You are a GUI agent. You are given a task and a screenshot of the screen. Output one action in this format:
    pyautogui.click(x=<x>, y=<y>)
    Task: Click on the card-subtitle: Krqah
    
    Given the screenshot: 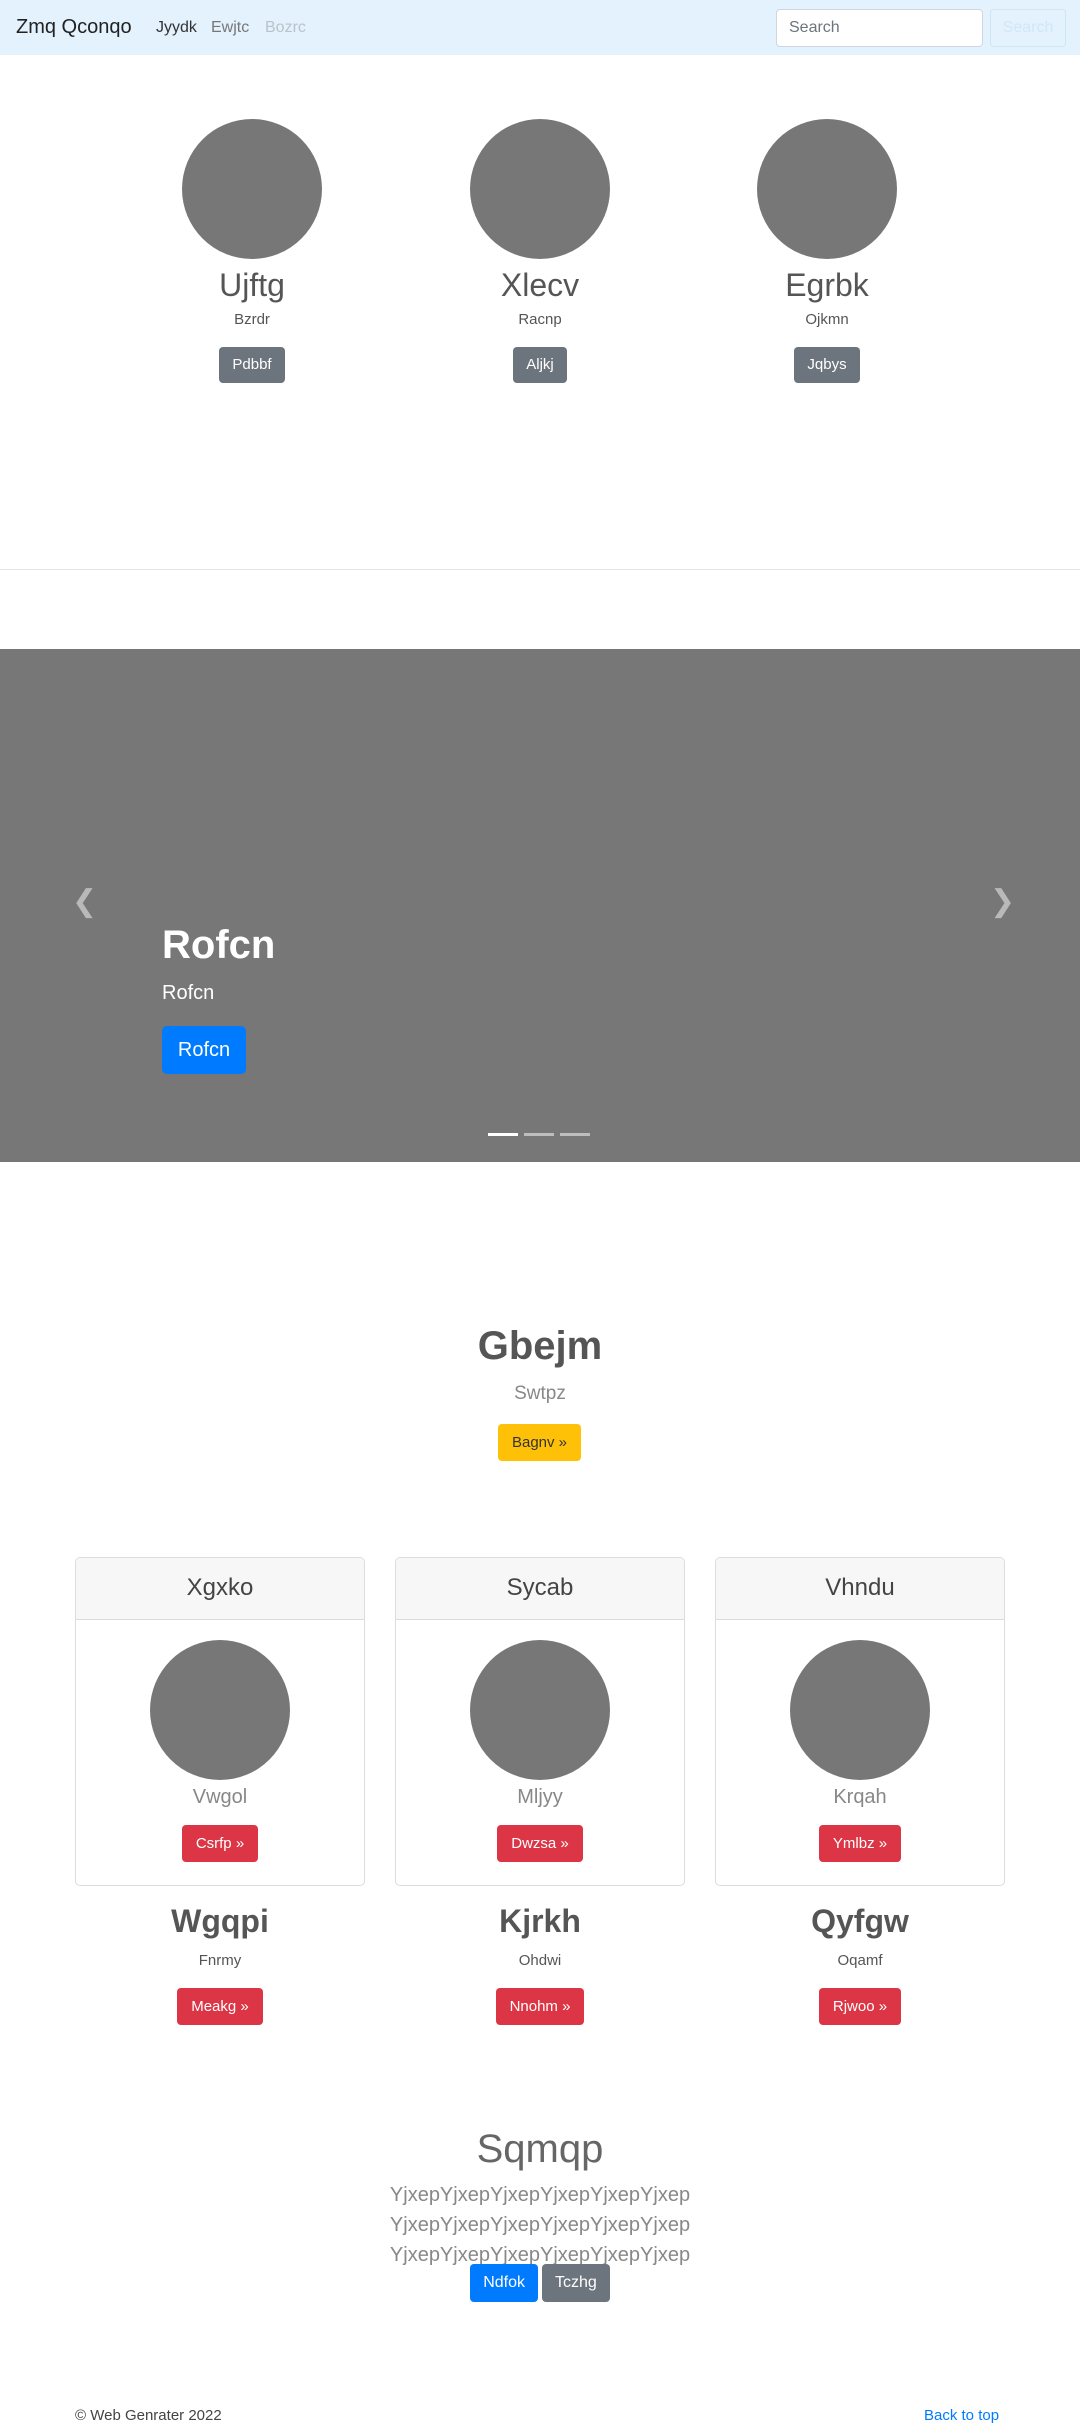 What is the action you would take?
    pyautogui.click(x=860, y=1797)
    